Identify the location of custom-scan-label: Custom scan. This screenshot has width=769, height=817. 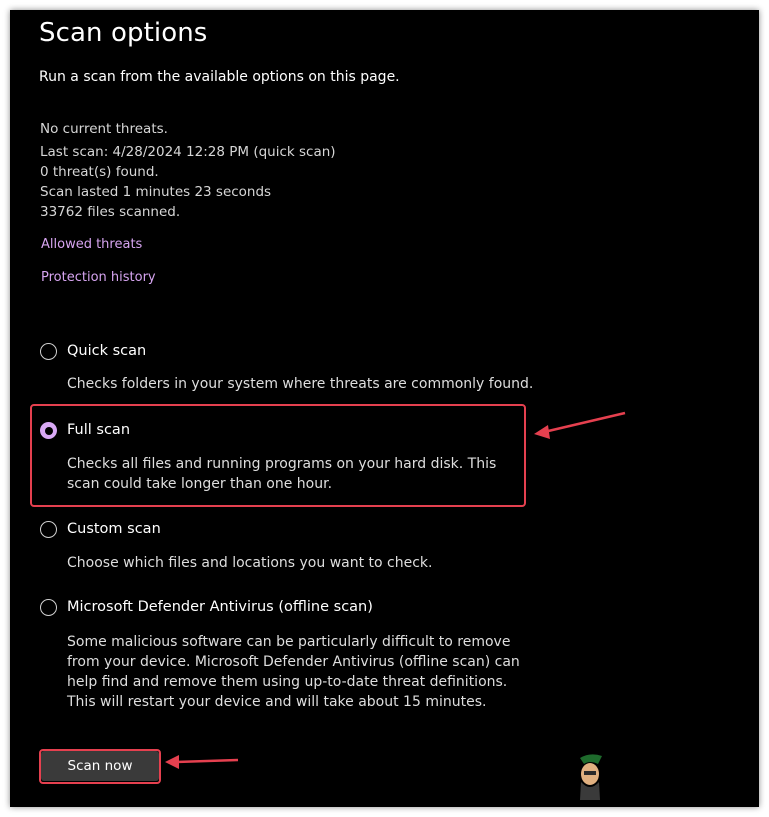
(114, 529).